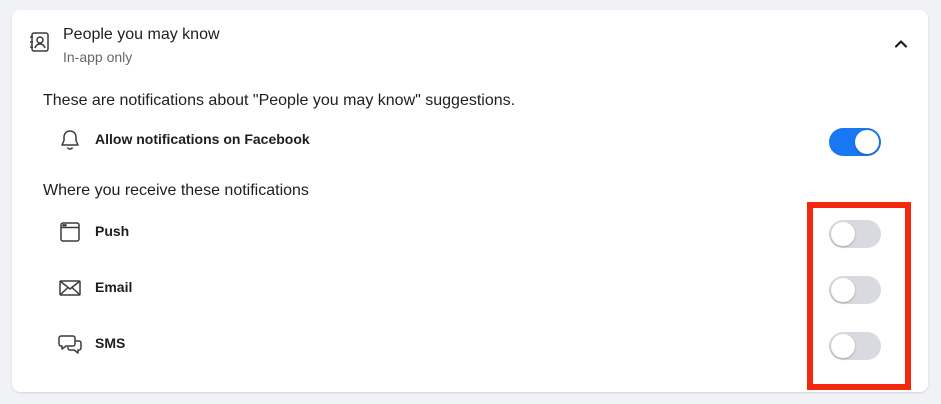 This screenshot has width=941, height=404. What do you see at coordinates (202, 139) in the screenshot?
I see `allow-notifications-label: Allow notifications on Facebook` at bounding box center [202, 139].